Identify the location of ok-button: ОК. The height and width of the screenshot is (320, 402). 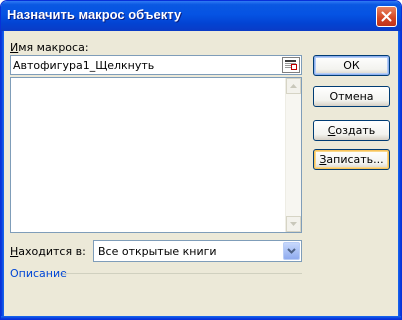
(351, 65).